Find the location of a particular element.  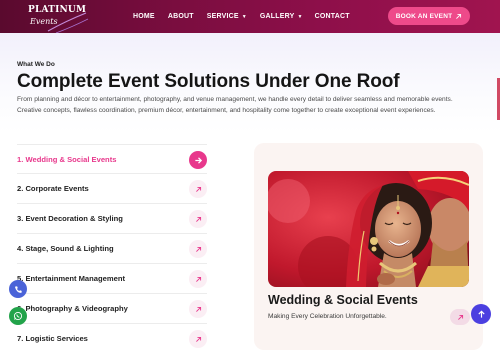

service-item-entertainment: 5. Entertainment Management is located at coordinates (112, 279).